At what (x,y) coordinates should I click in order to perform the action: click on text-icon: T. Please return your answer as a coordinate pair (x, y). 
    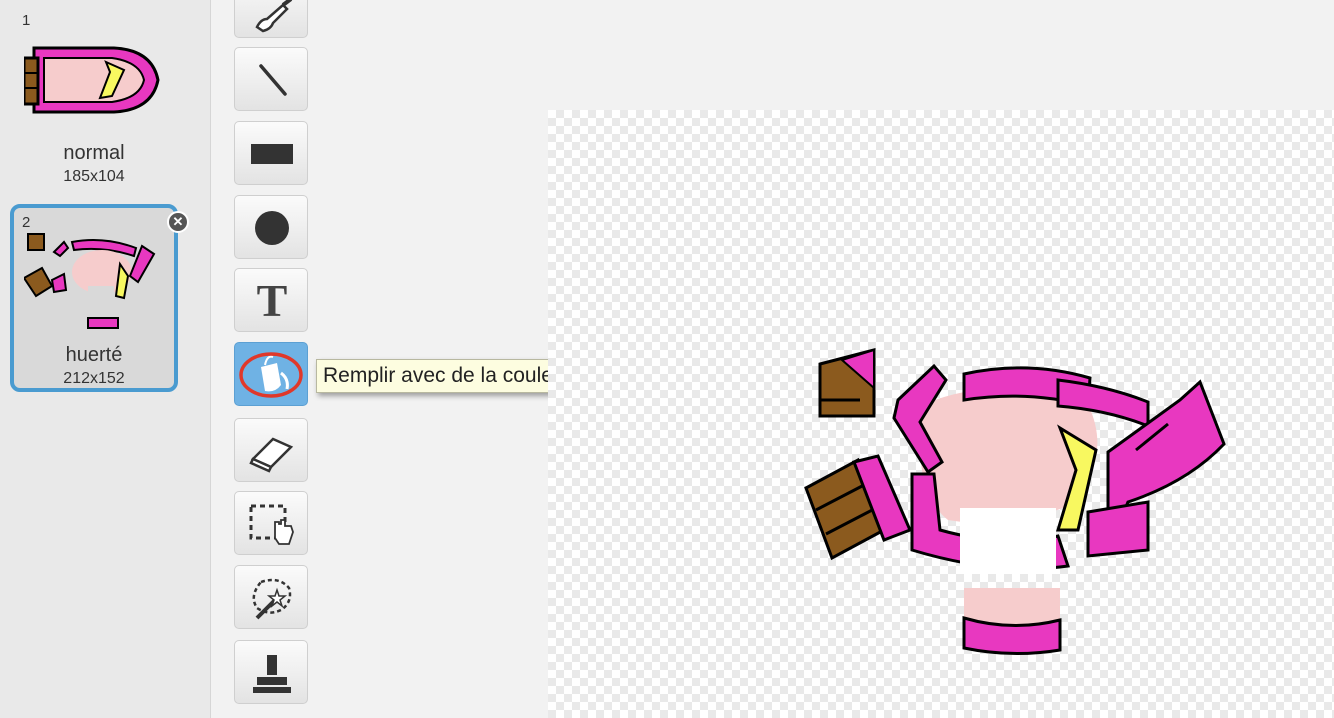
    Looking at the image, I should click on (272, 300).